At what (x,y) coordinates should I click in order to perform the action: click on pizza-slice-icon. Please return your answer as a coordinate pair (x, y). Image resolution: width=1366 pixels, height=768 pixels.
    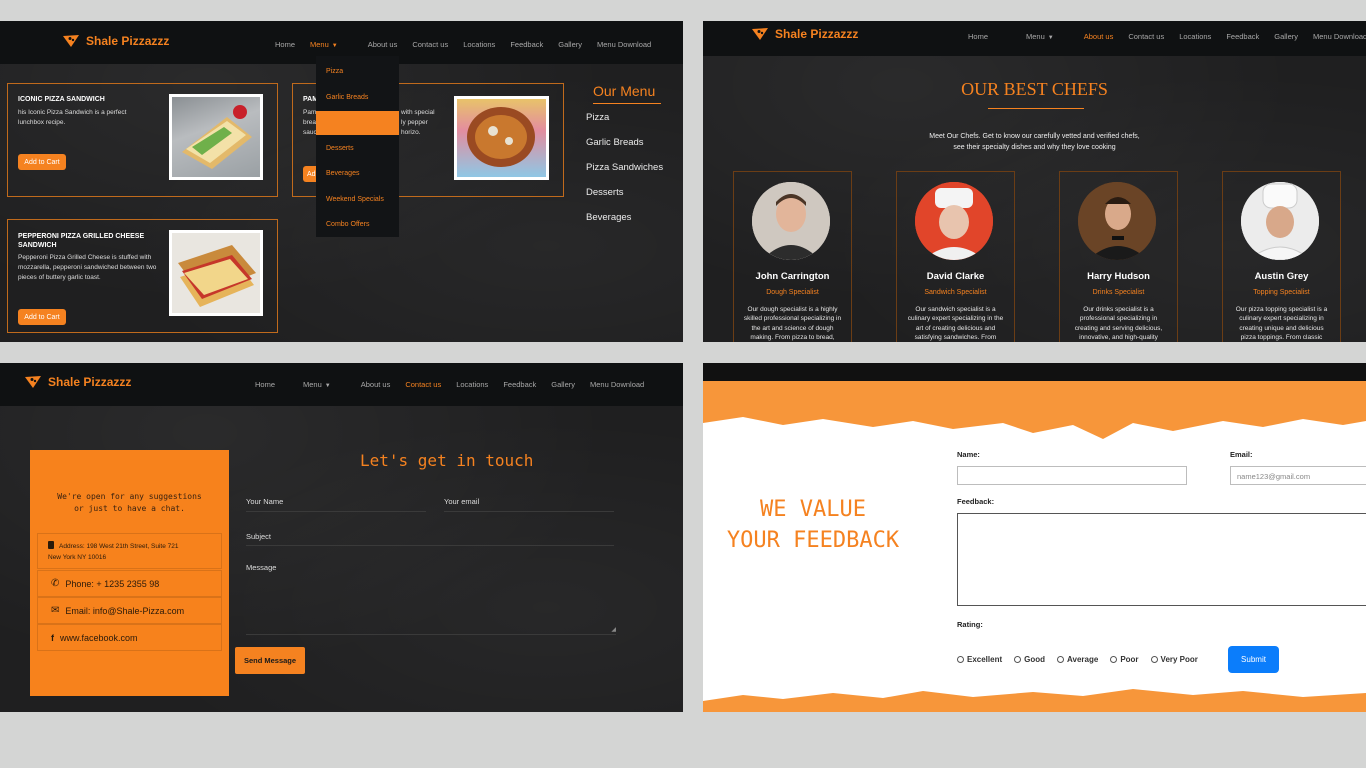
    Looking at the image, I should click on (760, 34).